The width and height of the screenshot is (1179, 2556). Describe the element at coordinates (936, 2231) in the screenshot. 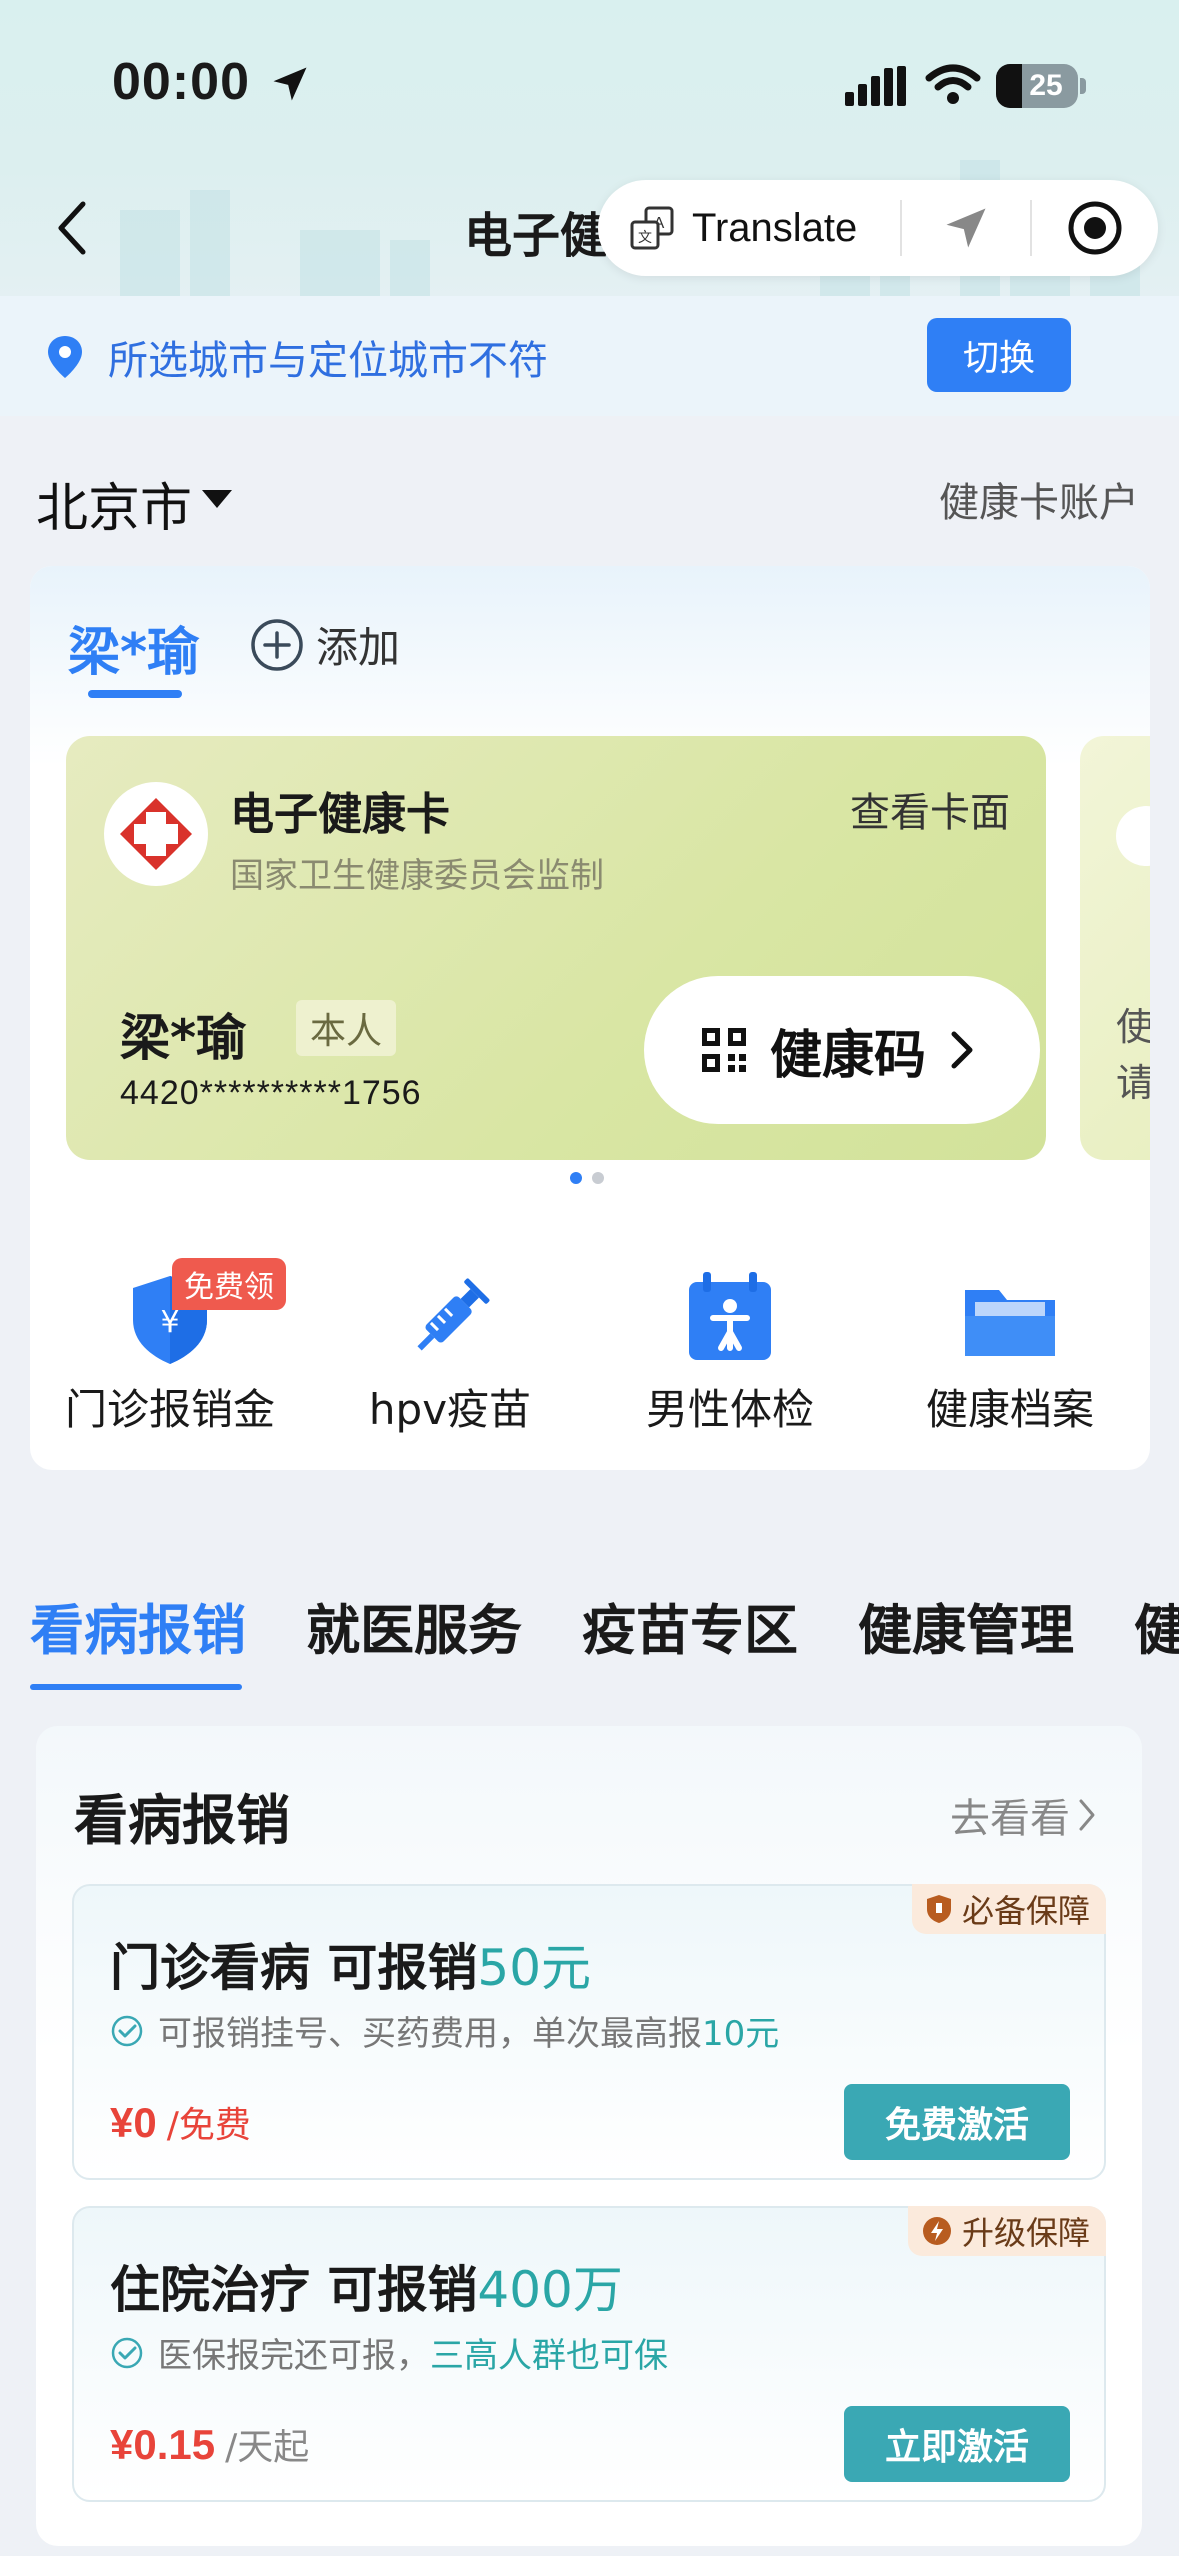

I see `lightning-badge-icon` at that location.